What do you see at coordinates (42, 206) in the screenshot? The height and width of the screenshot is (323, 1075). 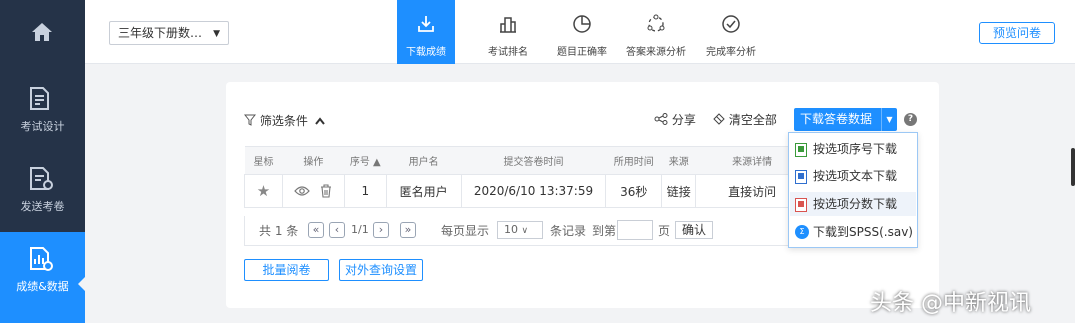 I see `sidebar-item-label: 发送考卷` at bounding box center [42, 206].